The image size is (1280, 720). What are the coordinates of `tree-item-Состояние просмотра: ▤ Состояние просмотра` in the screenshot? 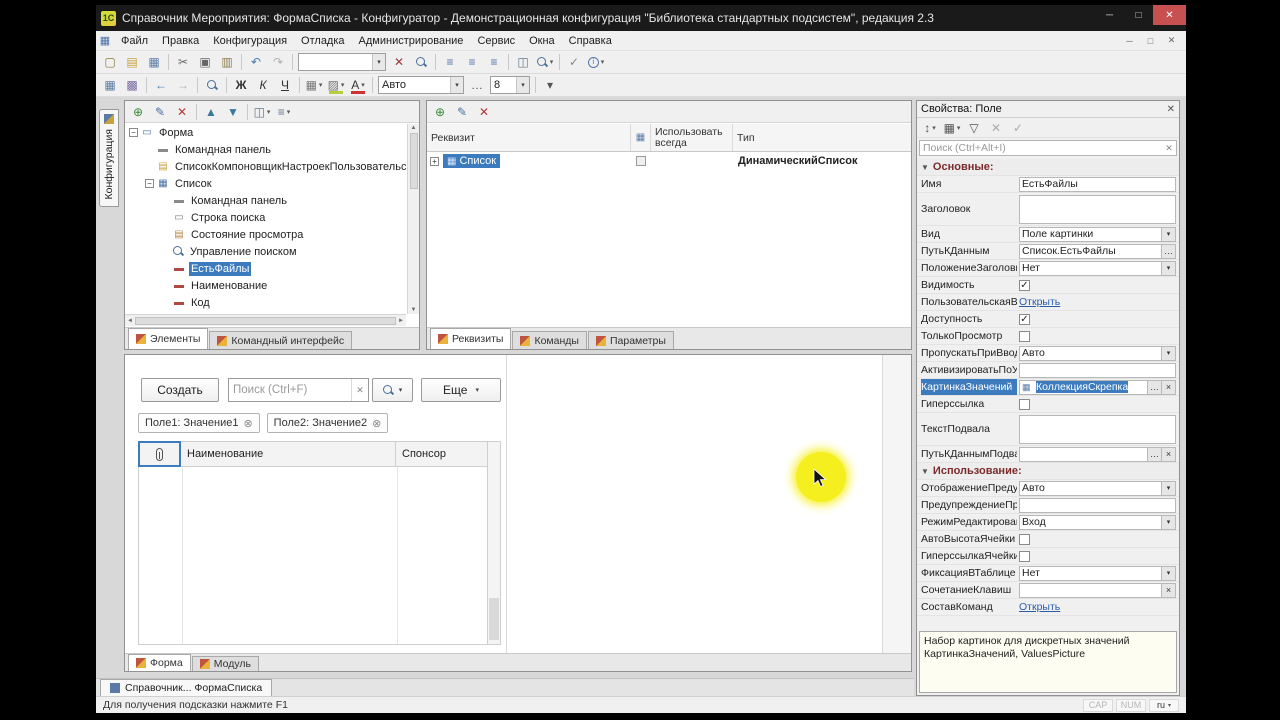 It's located at (266, 234).